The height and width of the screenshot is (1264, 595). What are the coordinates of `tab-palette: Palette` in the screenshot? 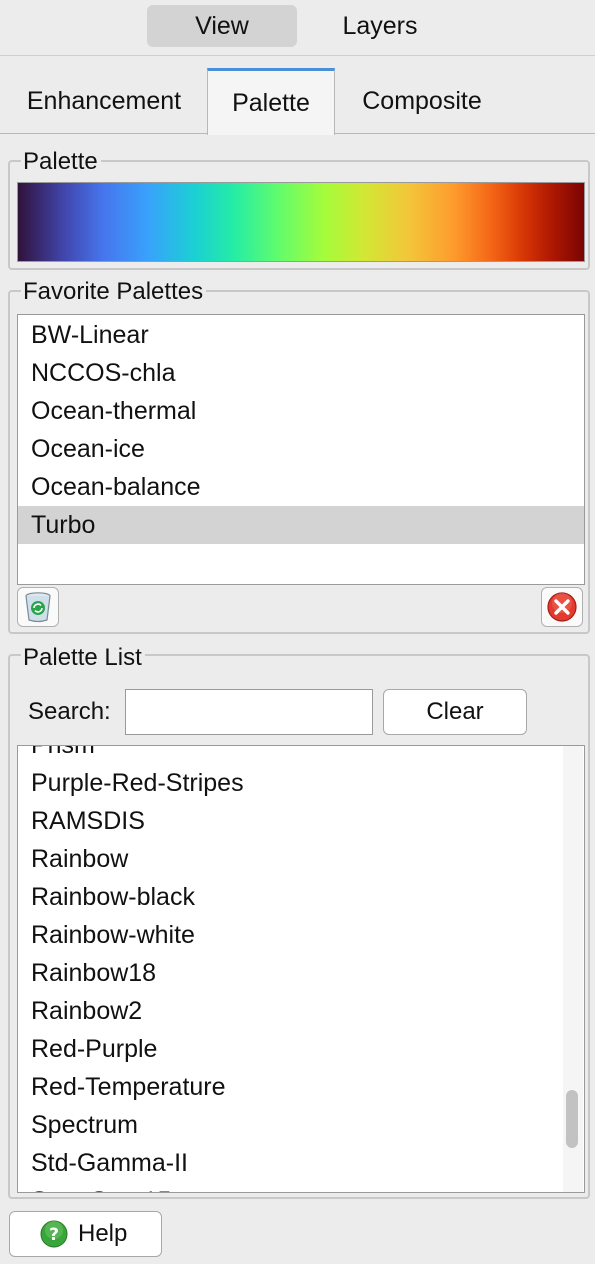 It's located at (271, 101).